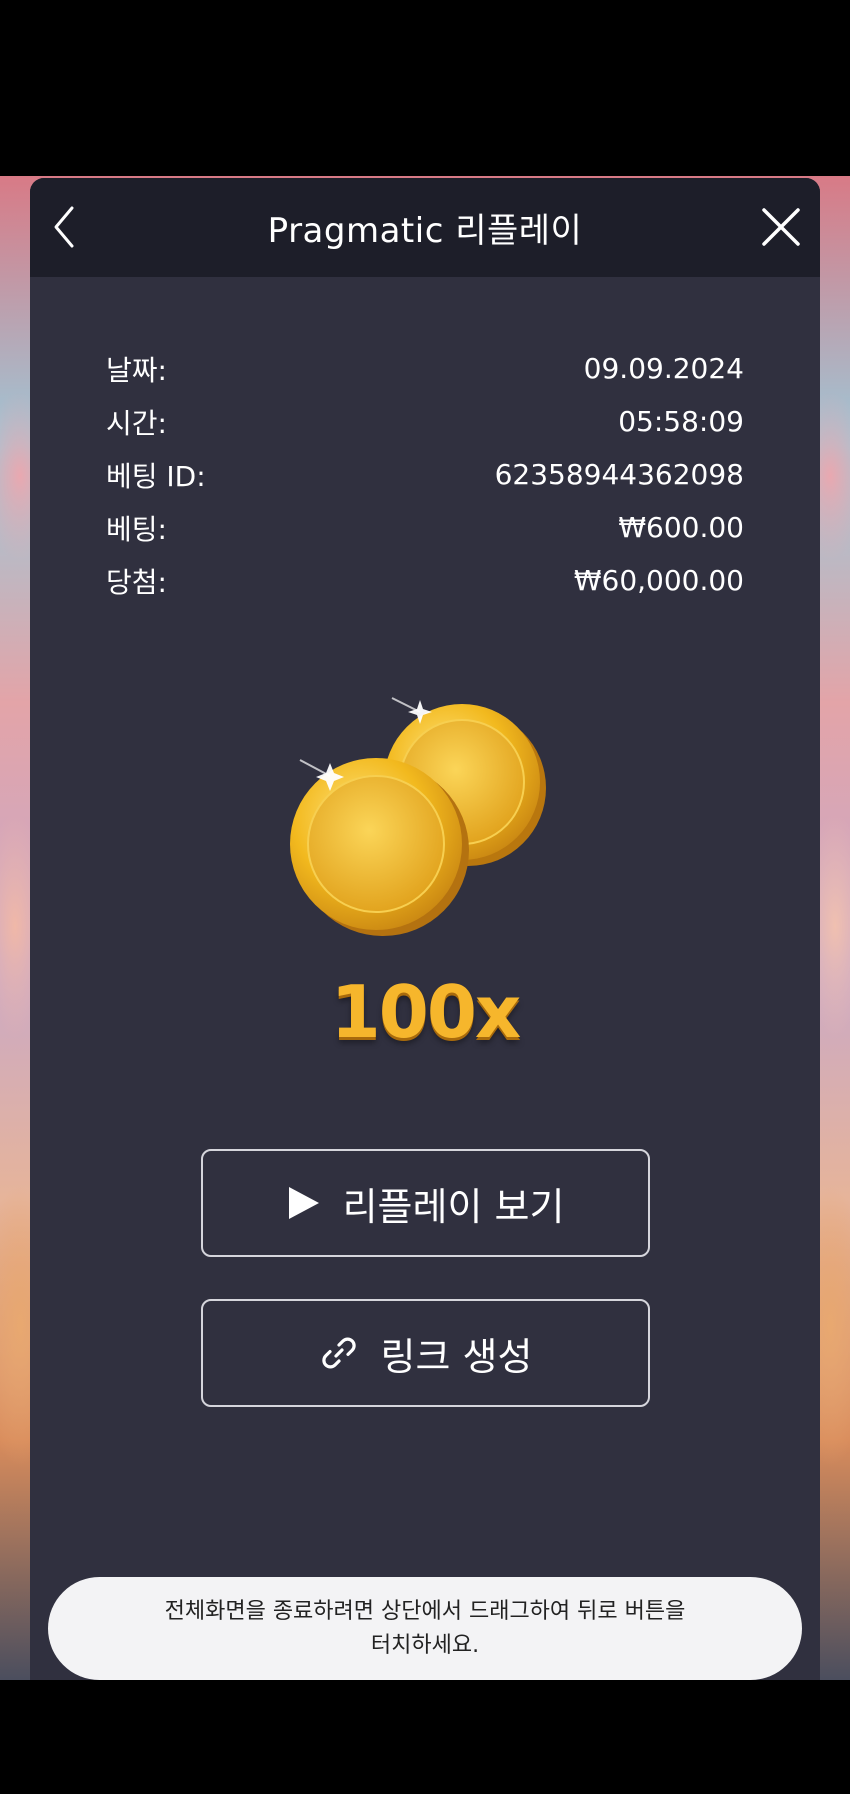 The image size is (850, 1794). Describe the element at coordinates (426, 1012) in the screenshot. I see `win-multiplier: 100x` at that location.